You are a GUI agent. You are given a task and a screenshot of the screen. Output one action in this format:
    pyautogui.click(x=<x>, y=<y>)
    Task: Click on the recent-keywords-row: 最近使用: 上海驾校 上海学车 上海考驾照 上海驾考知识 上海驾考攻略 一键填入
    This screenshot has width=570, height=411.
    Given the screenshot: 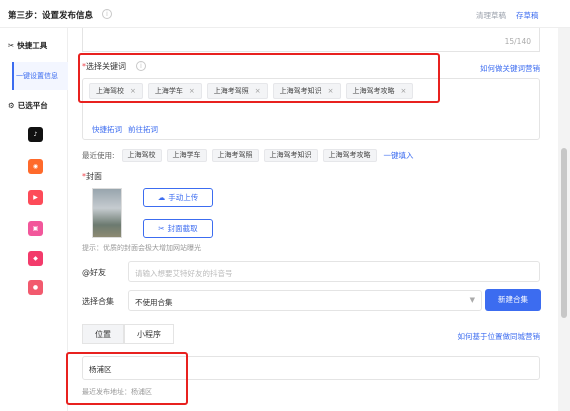 What is the action you would take?
    pyautogui.click(x=248, y=155)
    